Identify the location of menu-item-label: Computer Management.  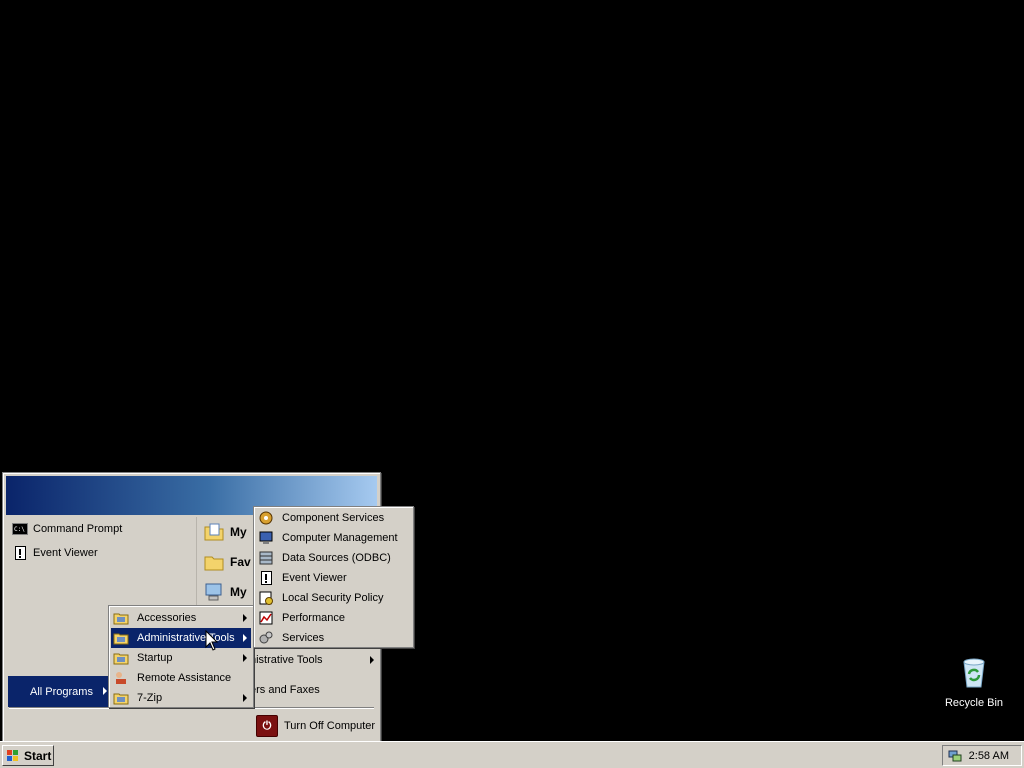
(340, 538).